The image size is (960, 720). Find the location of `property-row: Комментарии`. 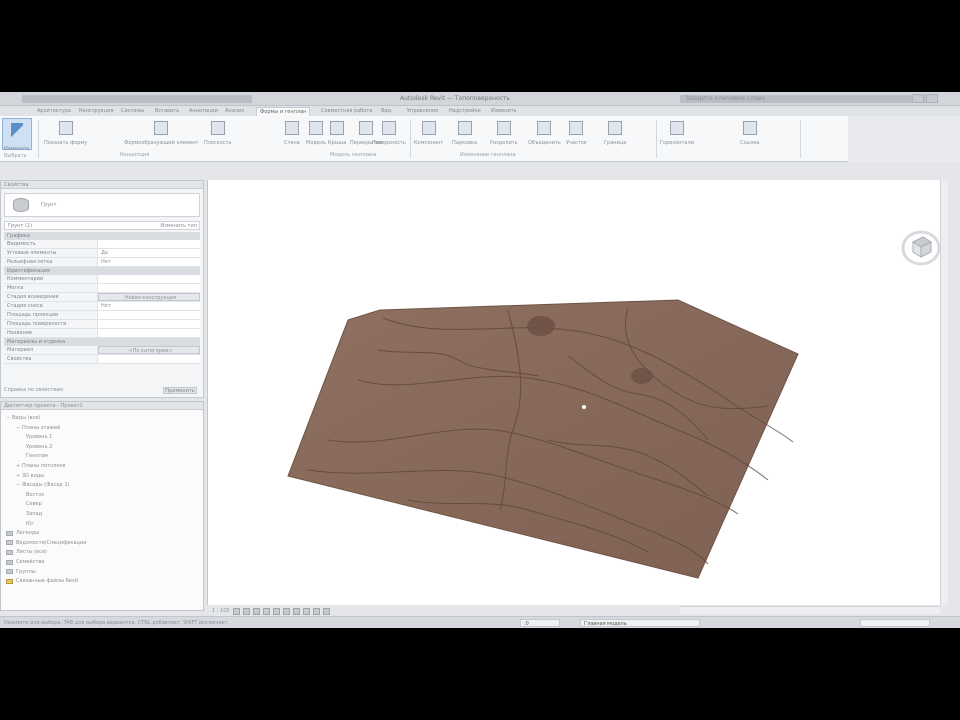

property-row: Комментарии is located at coordinates (102, 279).